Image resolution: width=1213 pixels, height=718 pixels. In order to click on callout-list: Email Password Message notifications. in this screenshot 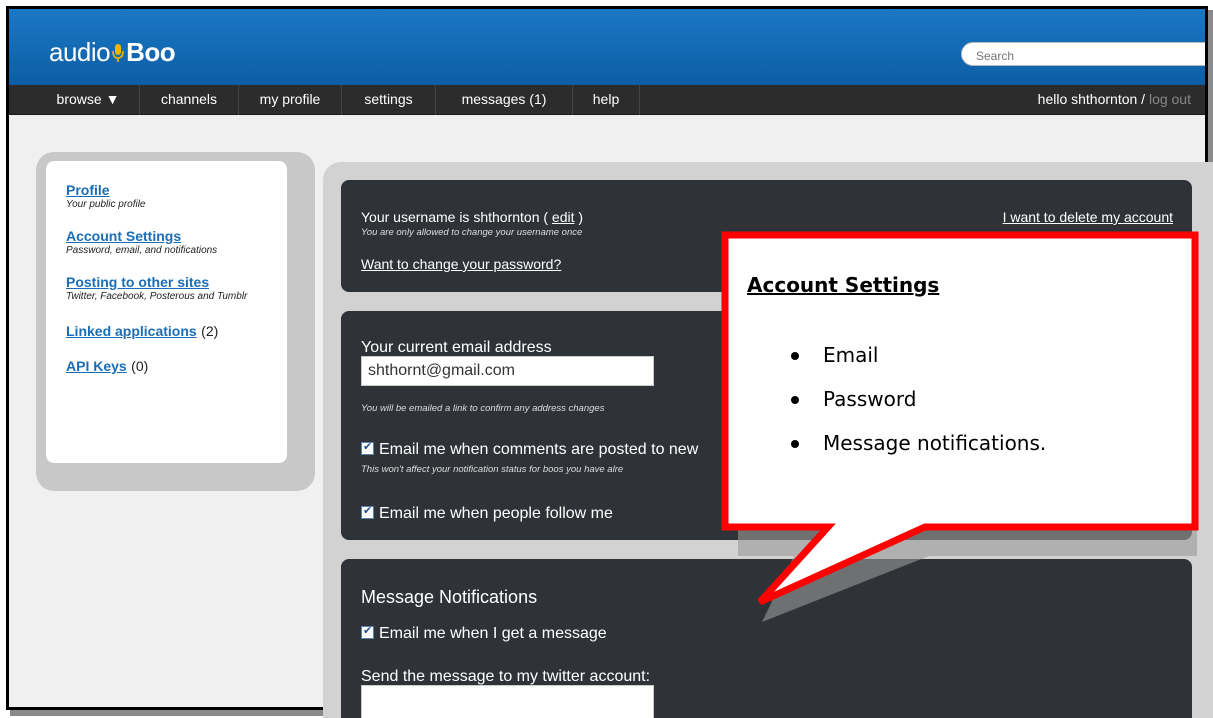, I will do `click(918, 409)`.